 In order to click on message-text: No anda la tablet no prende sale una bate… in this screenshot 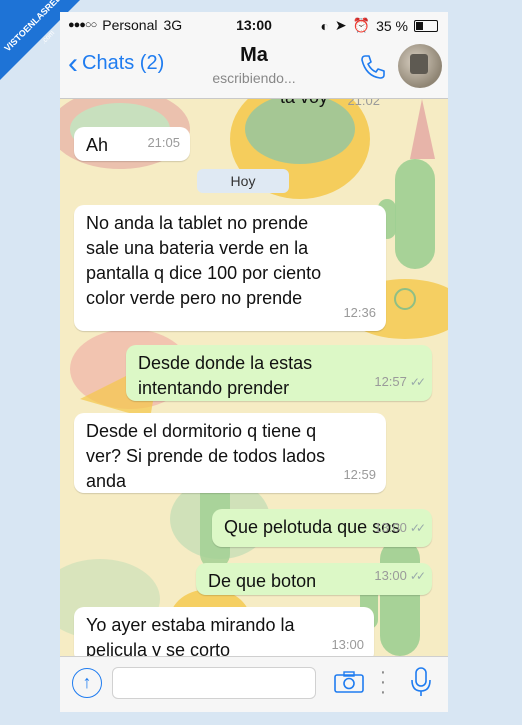, I will do `click(204, 260)`.